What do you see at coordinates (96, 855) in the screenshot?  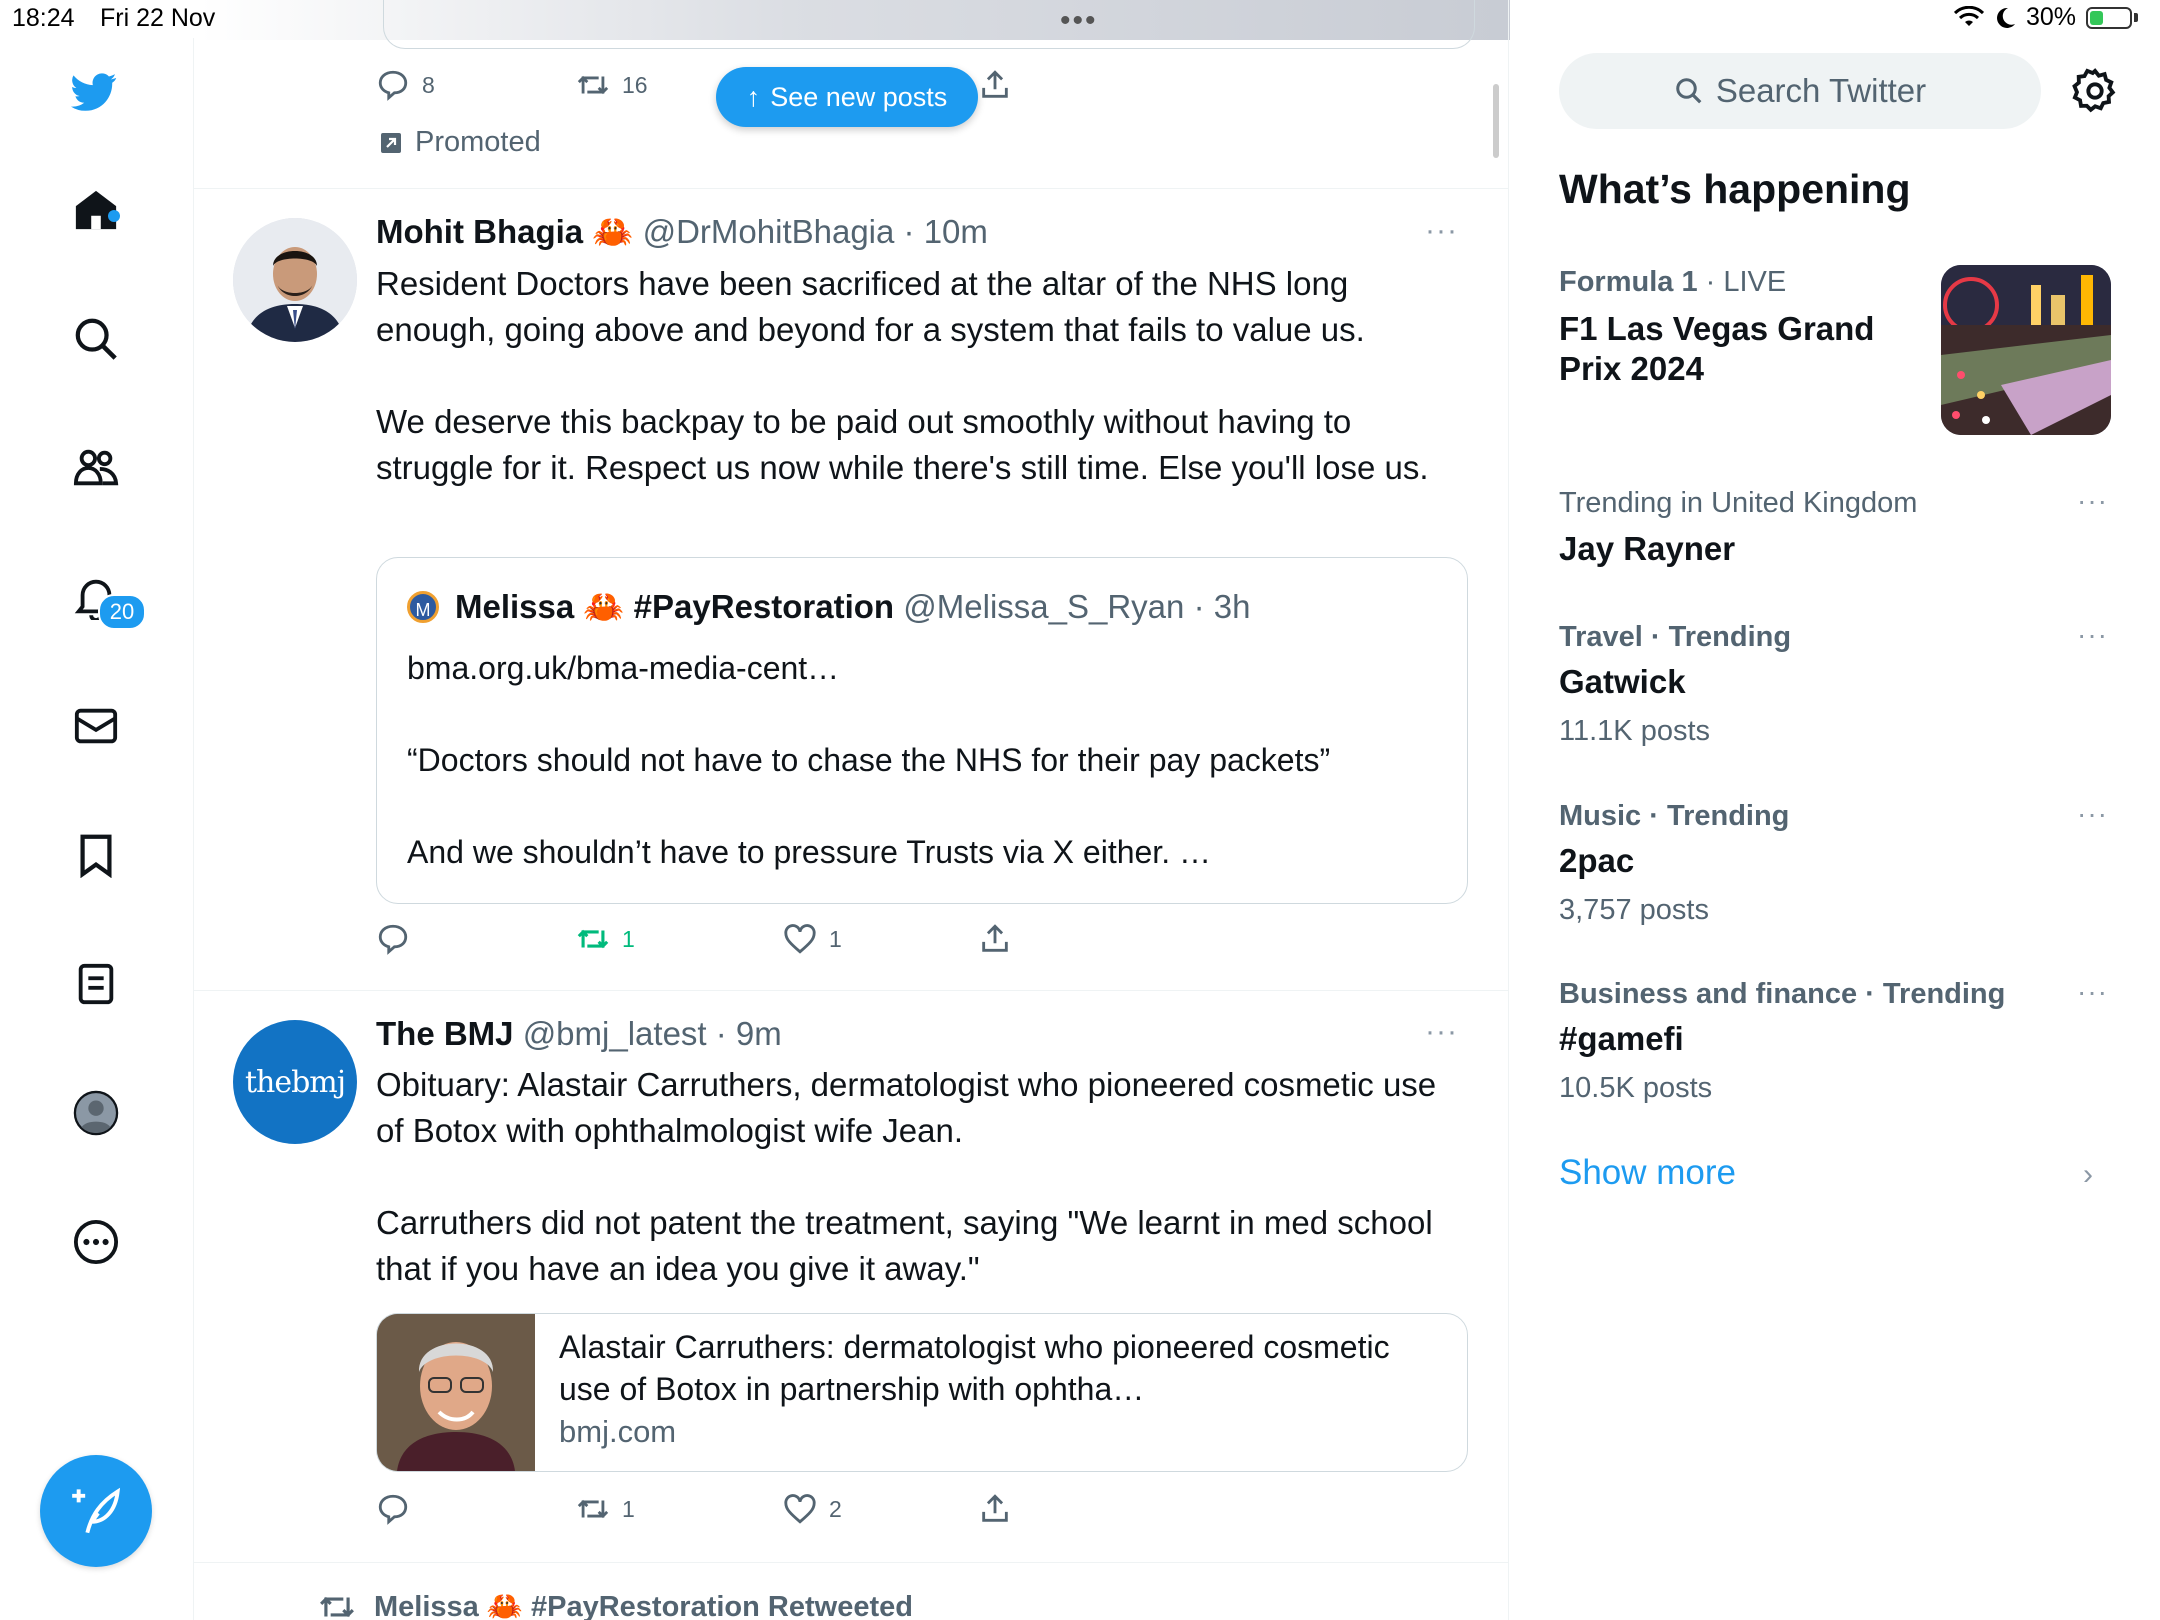 I see `bookmarks-icon` at bounding box center [96, 855].